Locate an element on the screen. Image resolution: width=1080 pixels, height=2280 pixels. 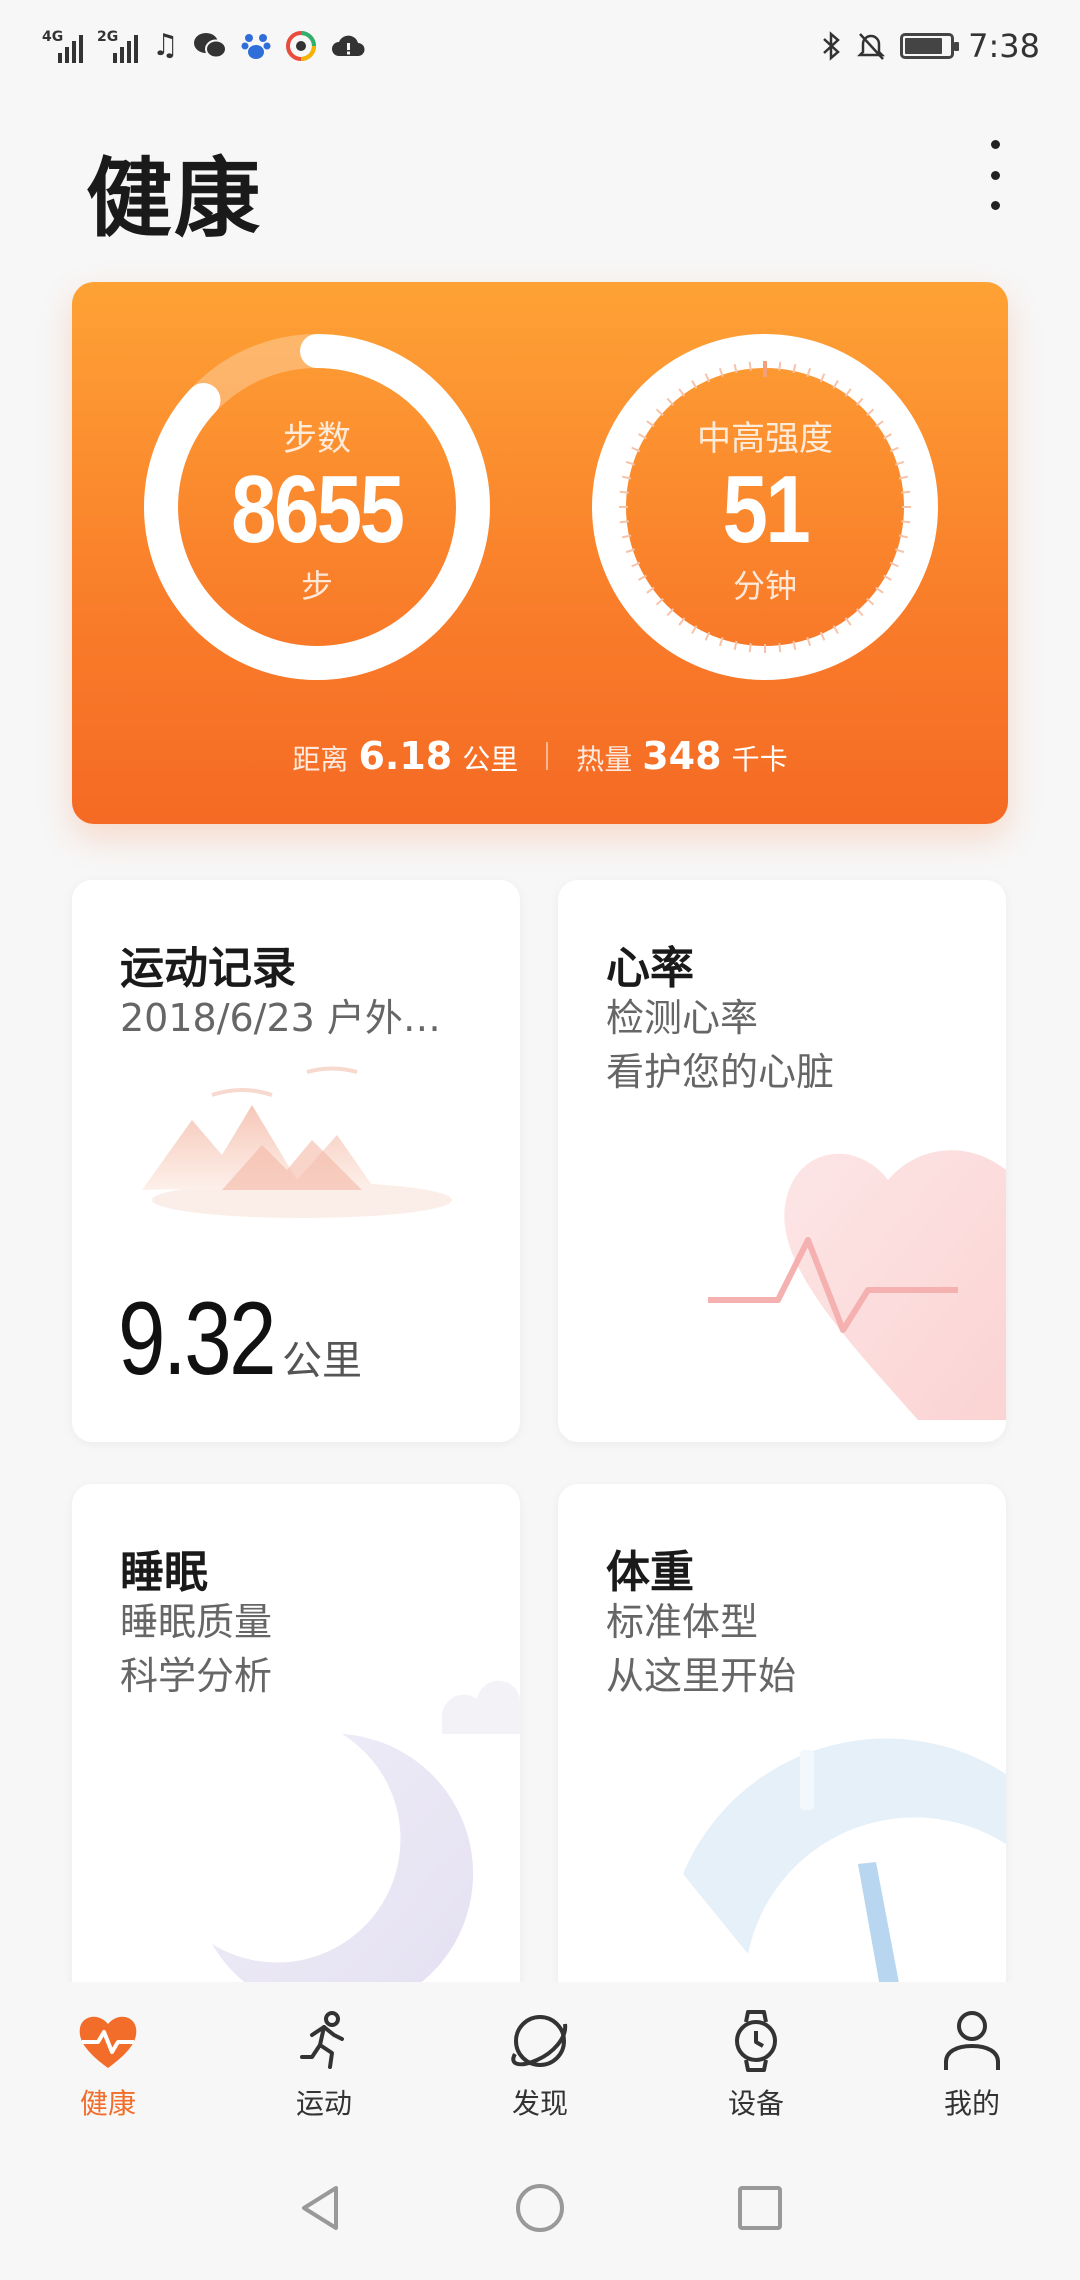
music-note-icon: ♫ is located at coordinates (165, 45).